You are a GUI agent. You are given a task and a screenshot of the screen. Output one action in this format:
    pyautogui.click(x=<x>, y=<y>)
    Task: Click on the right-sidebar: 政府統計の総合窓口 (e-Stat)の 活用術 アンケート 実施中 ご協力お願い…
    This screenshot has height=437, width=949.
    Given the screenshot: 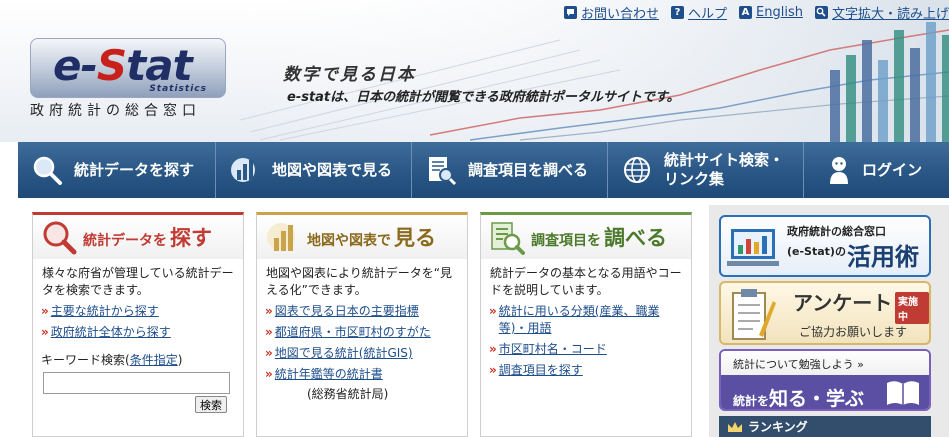 What is the action you would take?
    pyautogui.click(x=829, y=321)
    